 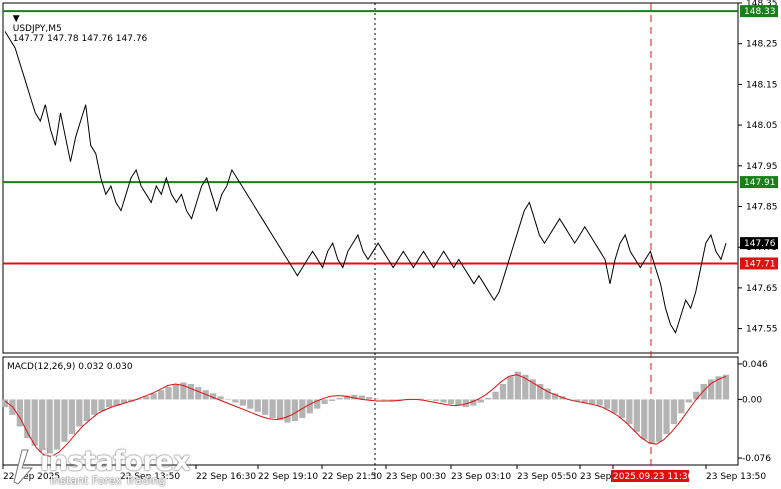 What do you see at coordinates (760, 183) in the screenshot?
I see `level-label-147.91: 147.91` at bounding box center [760, 183].